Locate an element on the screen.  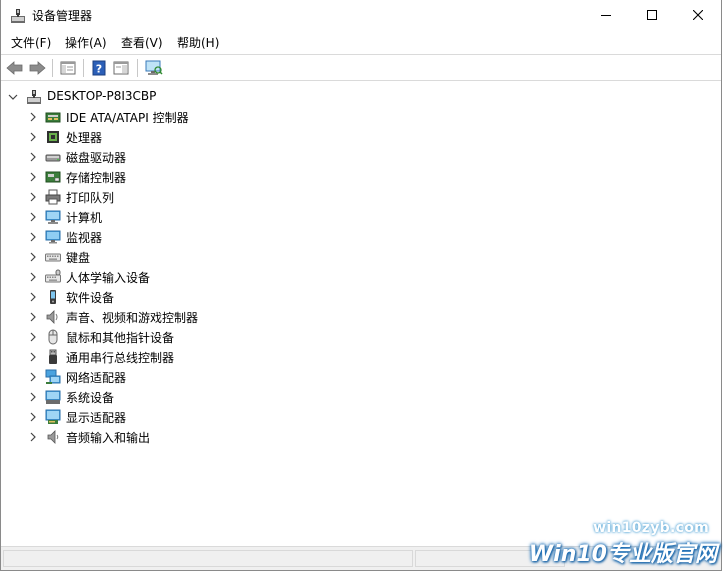
window-title: 设备管理器 is located at coordinates (62, 16).